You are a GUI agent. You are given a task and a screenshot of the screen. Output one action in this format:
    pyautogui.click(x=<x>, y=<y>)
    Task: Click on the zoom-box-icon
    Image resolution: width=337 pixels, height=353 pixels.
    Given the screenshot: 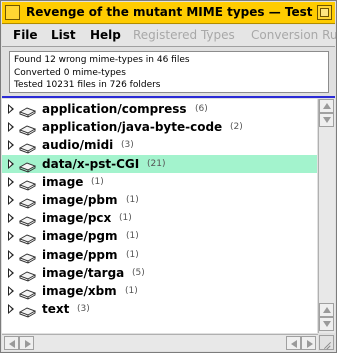 What is the action you would take?
    pyautogui.click(x=324, y=12)
    